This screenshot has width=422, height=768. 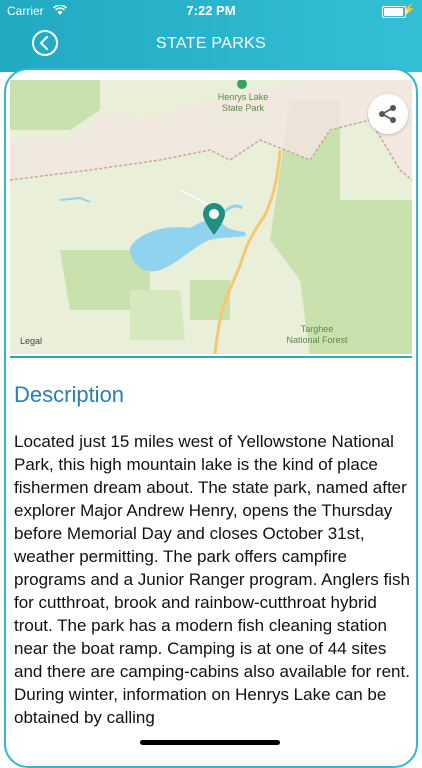 I want to click on map-forest-label: Targhee National Forest, so click(x=317, y=334).